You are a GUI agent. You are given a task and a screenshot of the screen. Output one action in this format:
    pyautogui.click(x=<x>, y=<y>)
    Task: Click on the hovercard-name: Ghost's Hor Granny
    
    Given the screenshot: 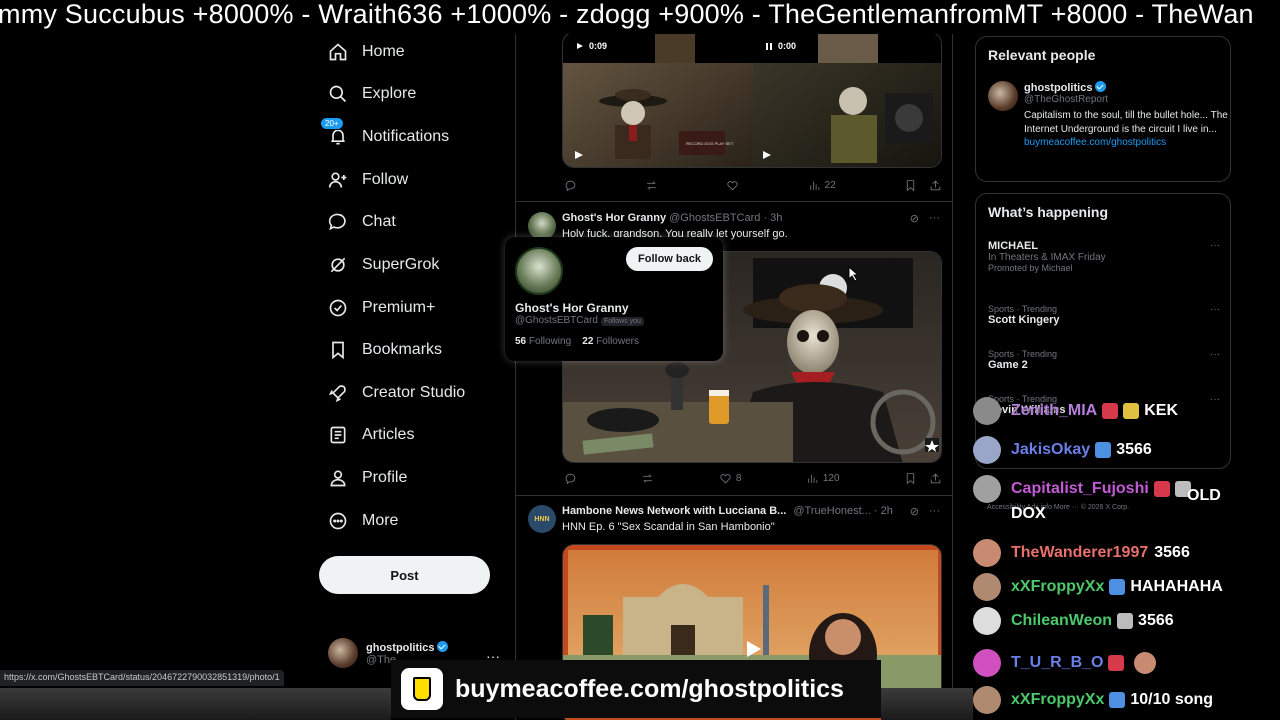 What is the action you would take?
    pyautogui.click(x=614, y=308)
    